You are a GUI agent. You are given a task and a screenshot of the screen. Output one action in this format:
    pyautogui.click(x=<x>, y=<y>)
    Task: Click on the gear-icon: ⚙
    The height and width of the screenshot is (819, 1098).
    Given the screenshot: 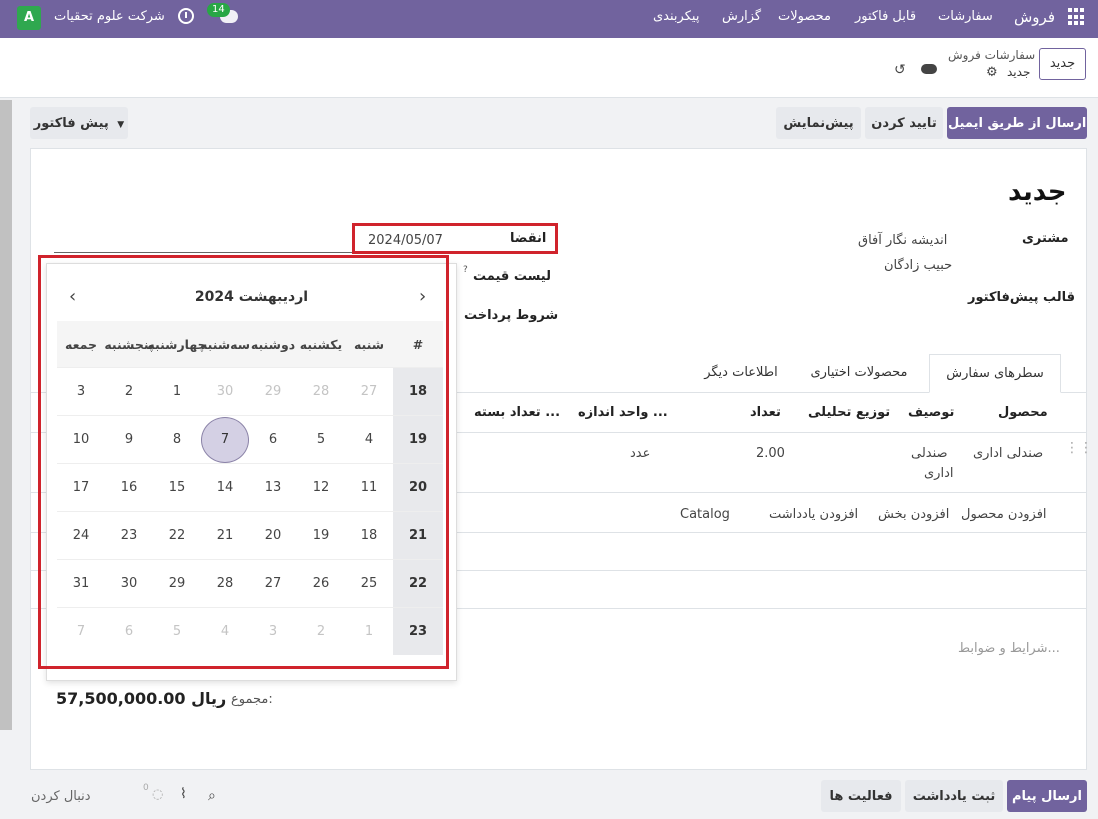 What is the action you would take?
    pyautogui.click(x=992, y=72)
    